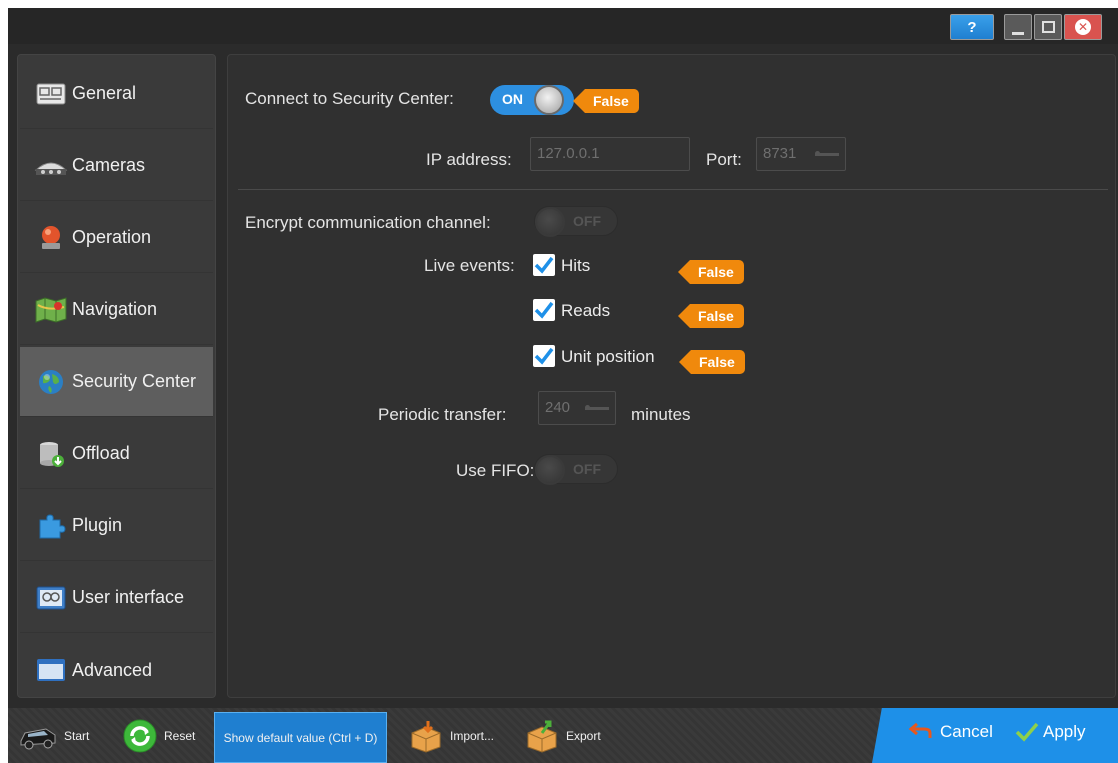  I want to click on periodic-transfer-stepper: 240, so click(577, 408).